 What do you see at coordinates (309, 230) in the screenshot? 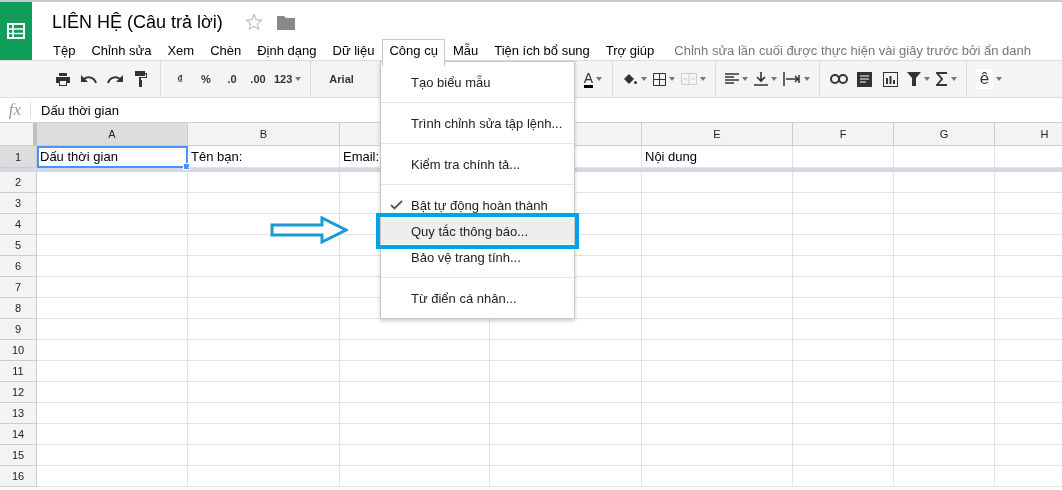
I see `arrow-icon` at bounding box center [309, 230].